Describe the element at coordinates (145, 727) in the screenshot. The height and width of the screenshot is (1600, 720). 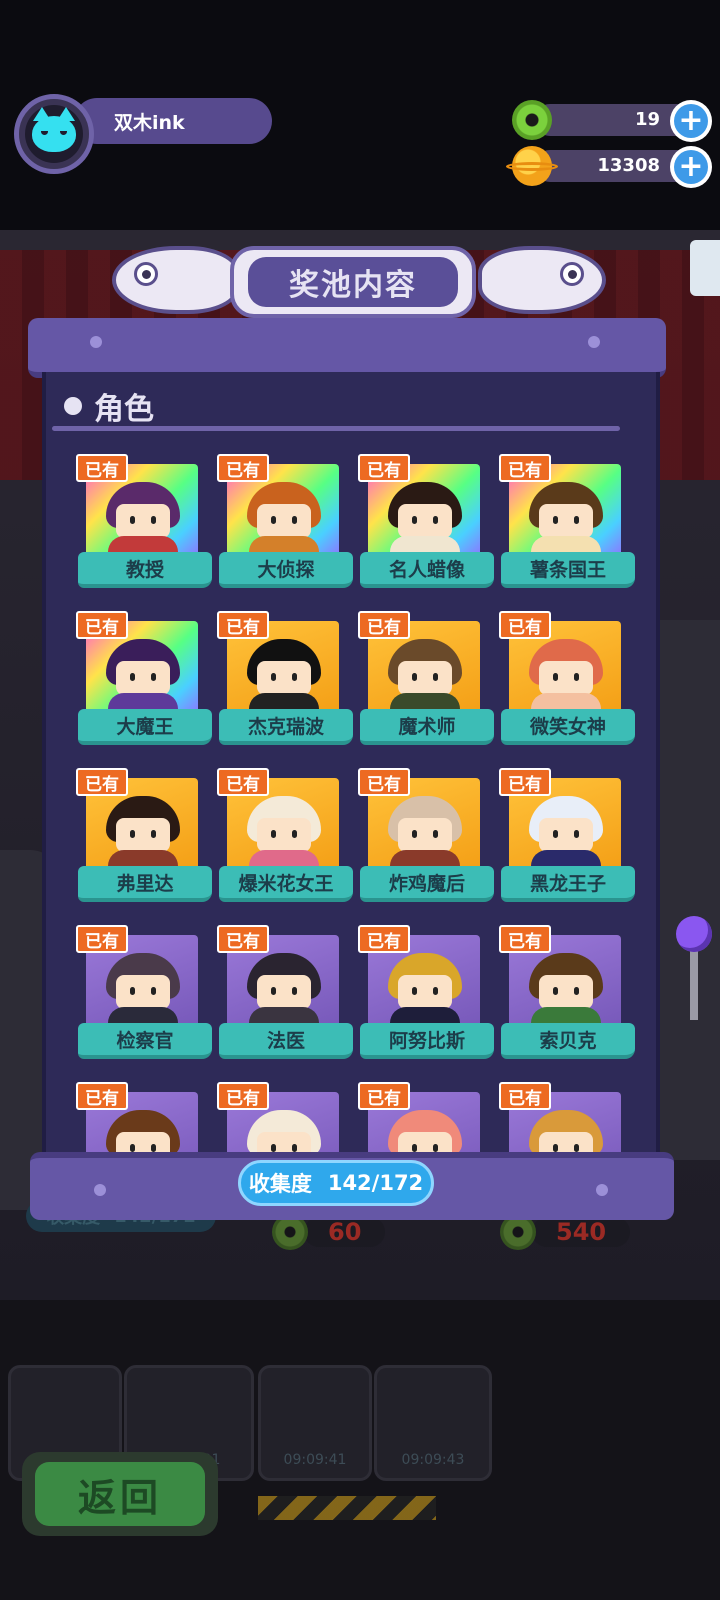
I see `character-name: 大魔王` at that location.